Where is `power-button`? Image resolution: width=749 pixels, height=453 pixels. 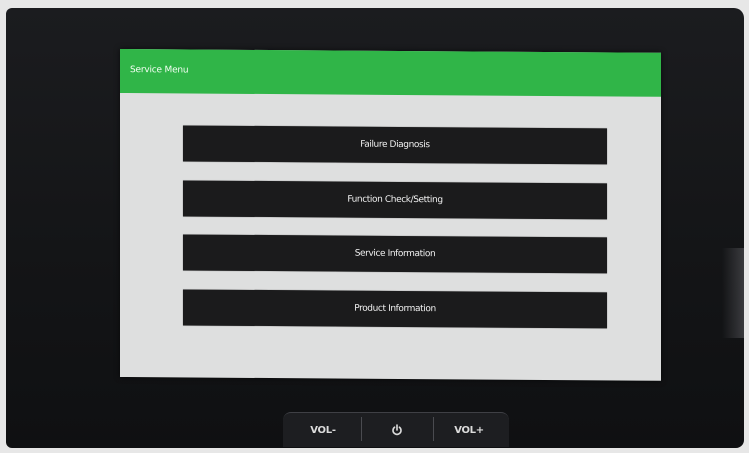 power-button is located at coordinates (397, 430).